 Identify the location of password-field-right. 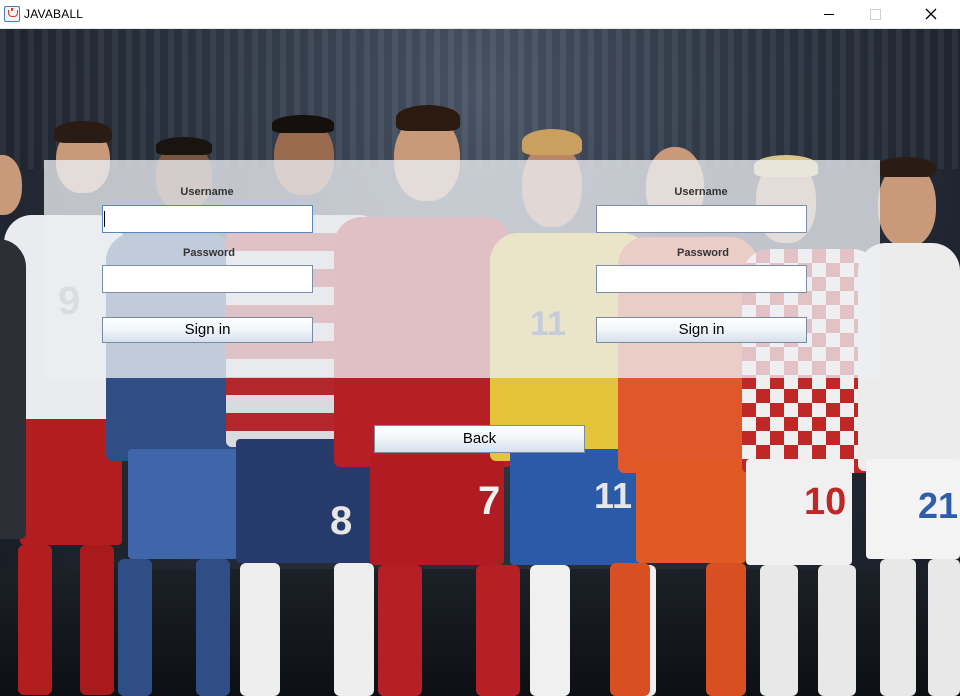
(701, 279).